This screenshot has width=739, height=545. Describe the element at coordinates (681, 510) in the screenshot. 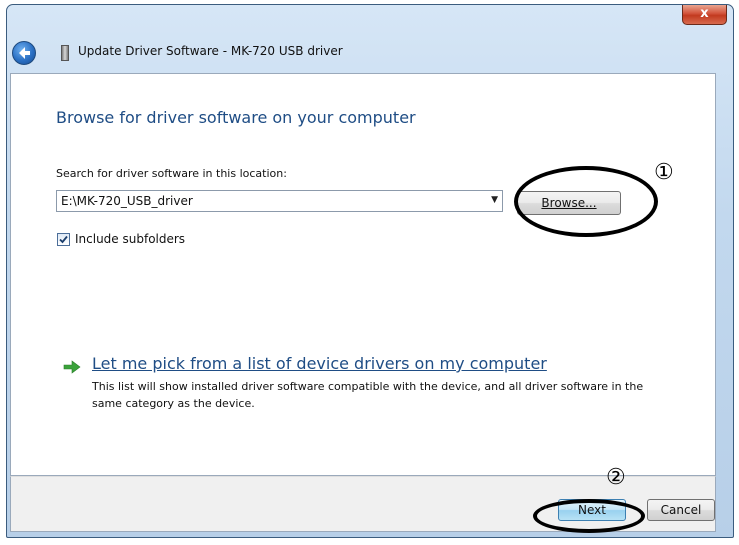

I see `cancel-button: Cancel` at that location.